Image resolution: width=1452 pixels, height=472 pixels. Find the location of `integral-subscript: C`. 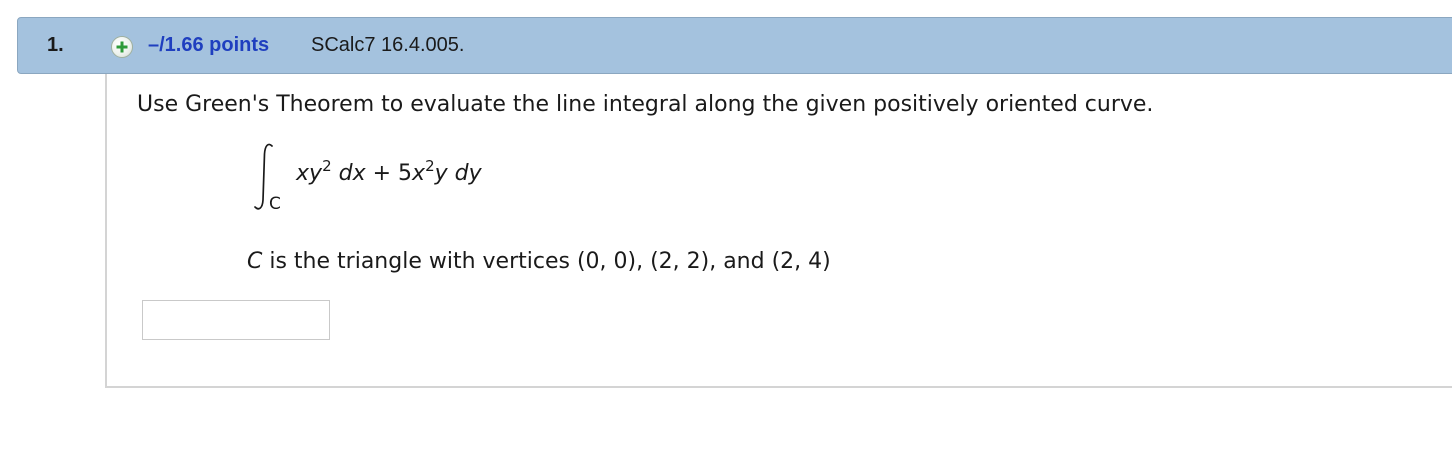

integral-subscript: C is located at coordinates (275, 204).